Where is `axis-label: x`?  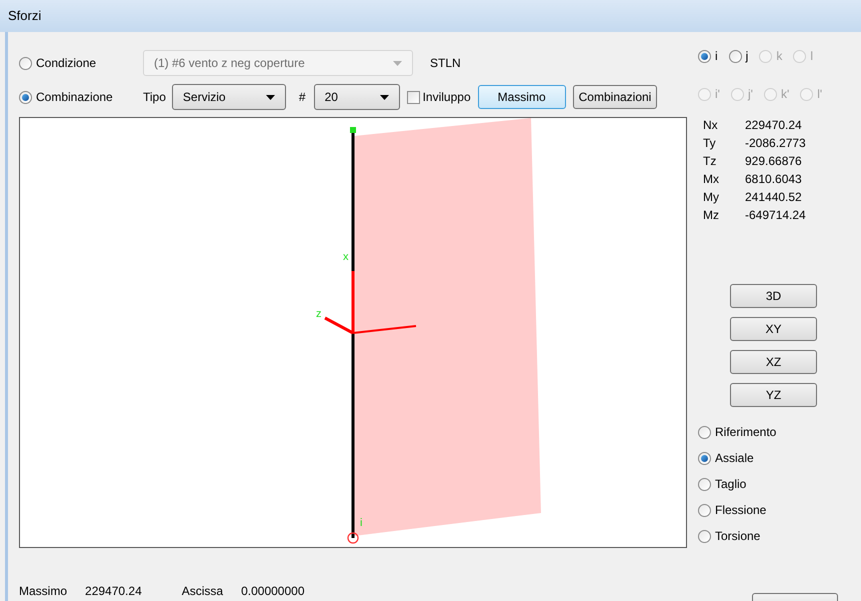
axis-label: x is located at coordinates (345, 257).